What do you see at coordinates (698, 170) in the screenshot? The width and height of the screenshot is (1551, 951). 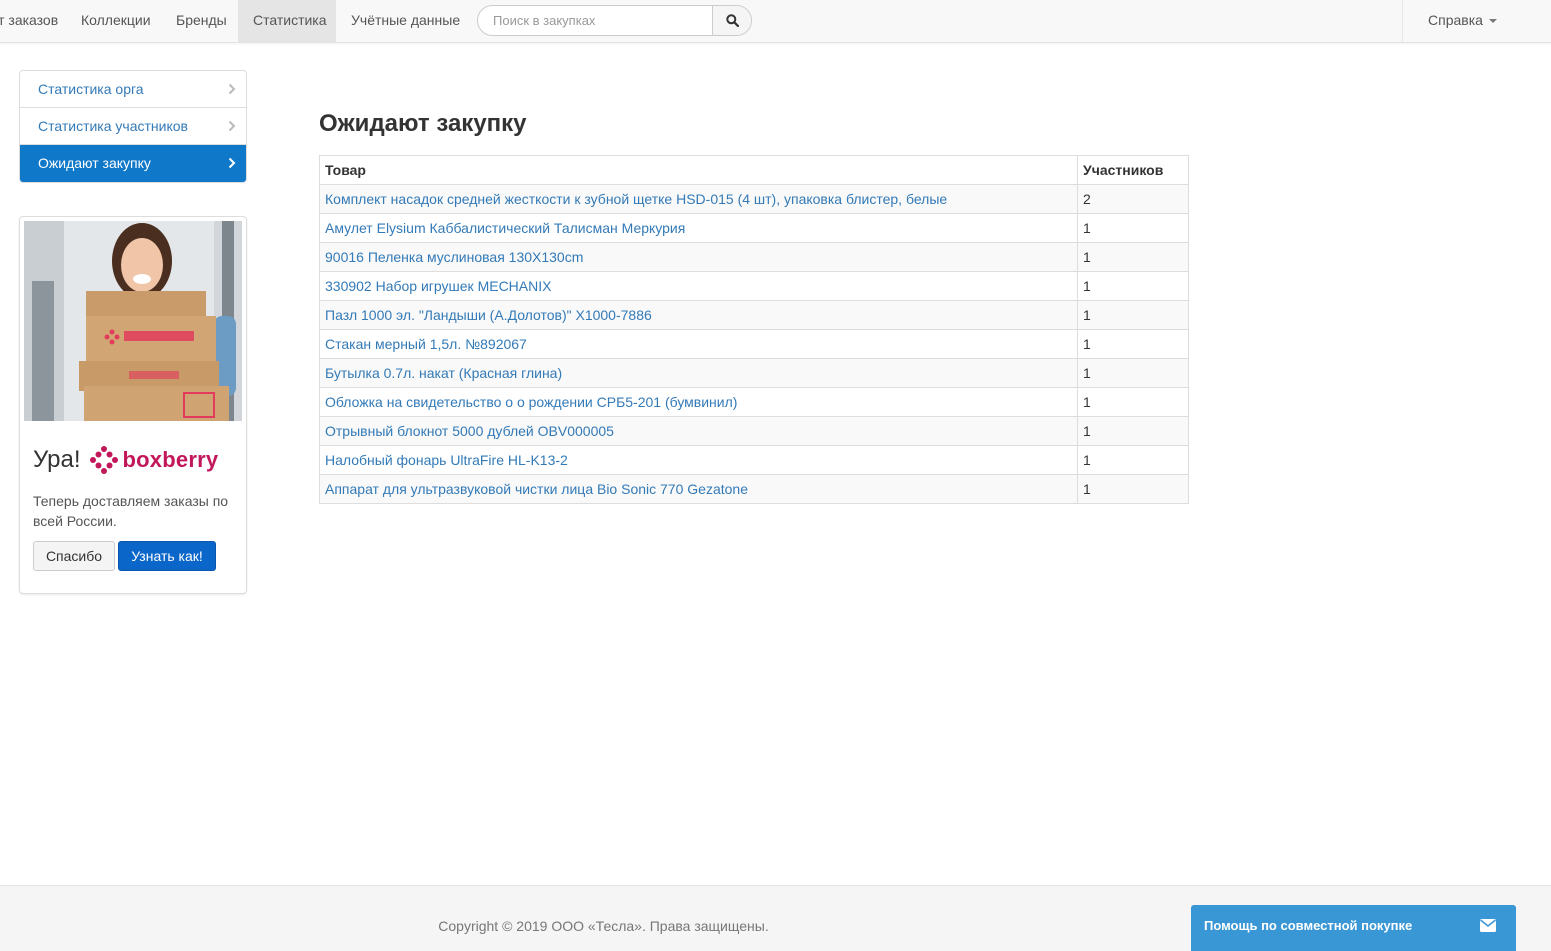 I see `column-header-product: Товар` at bounding box center [698, 170].